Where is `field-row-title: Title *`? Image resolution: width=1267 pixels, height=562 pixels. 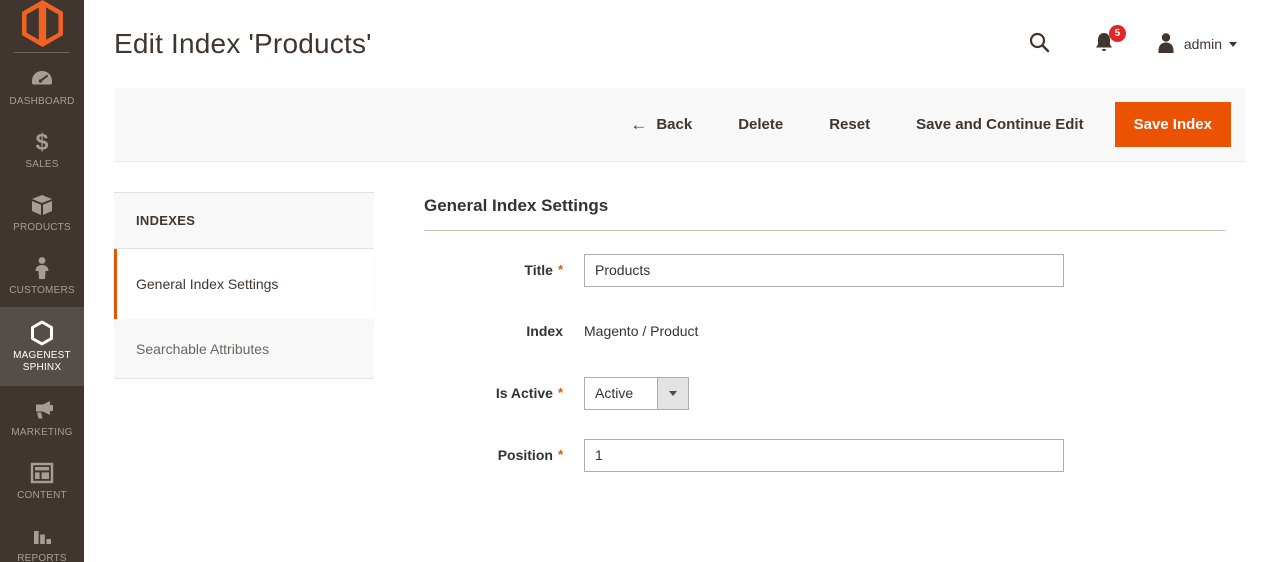
field-row-title: Title * is located at coordinates (825, 270).